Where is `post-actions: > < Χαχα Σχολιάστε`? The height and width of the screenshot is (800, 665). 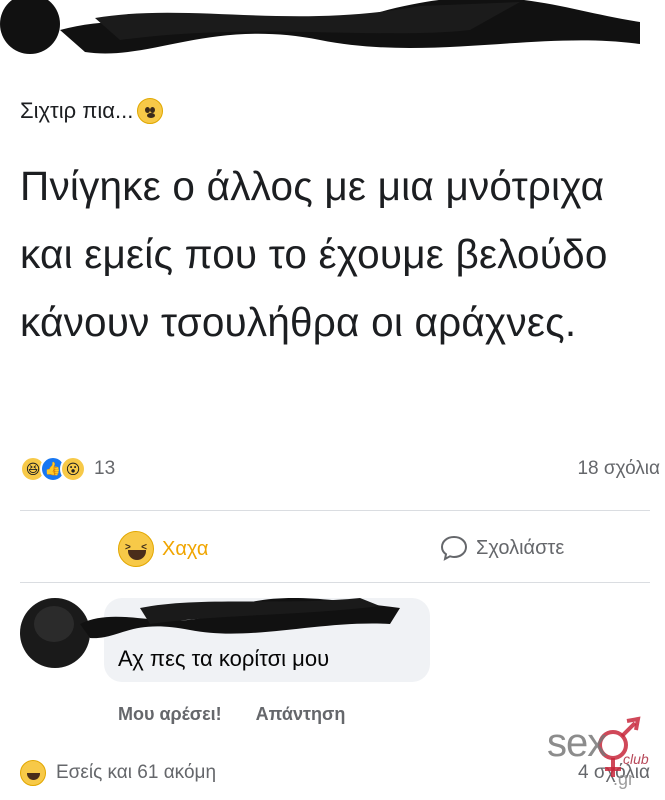
post-actions: > < Χαχα Σχολιάστε is located at coordinates (332, 550).